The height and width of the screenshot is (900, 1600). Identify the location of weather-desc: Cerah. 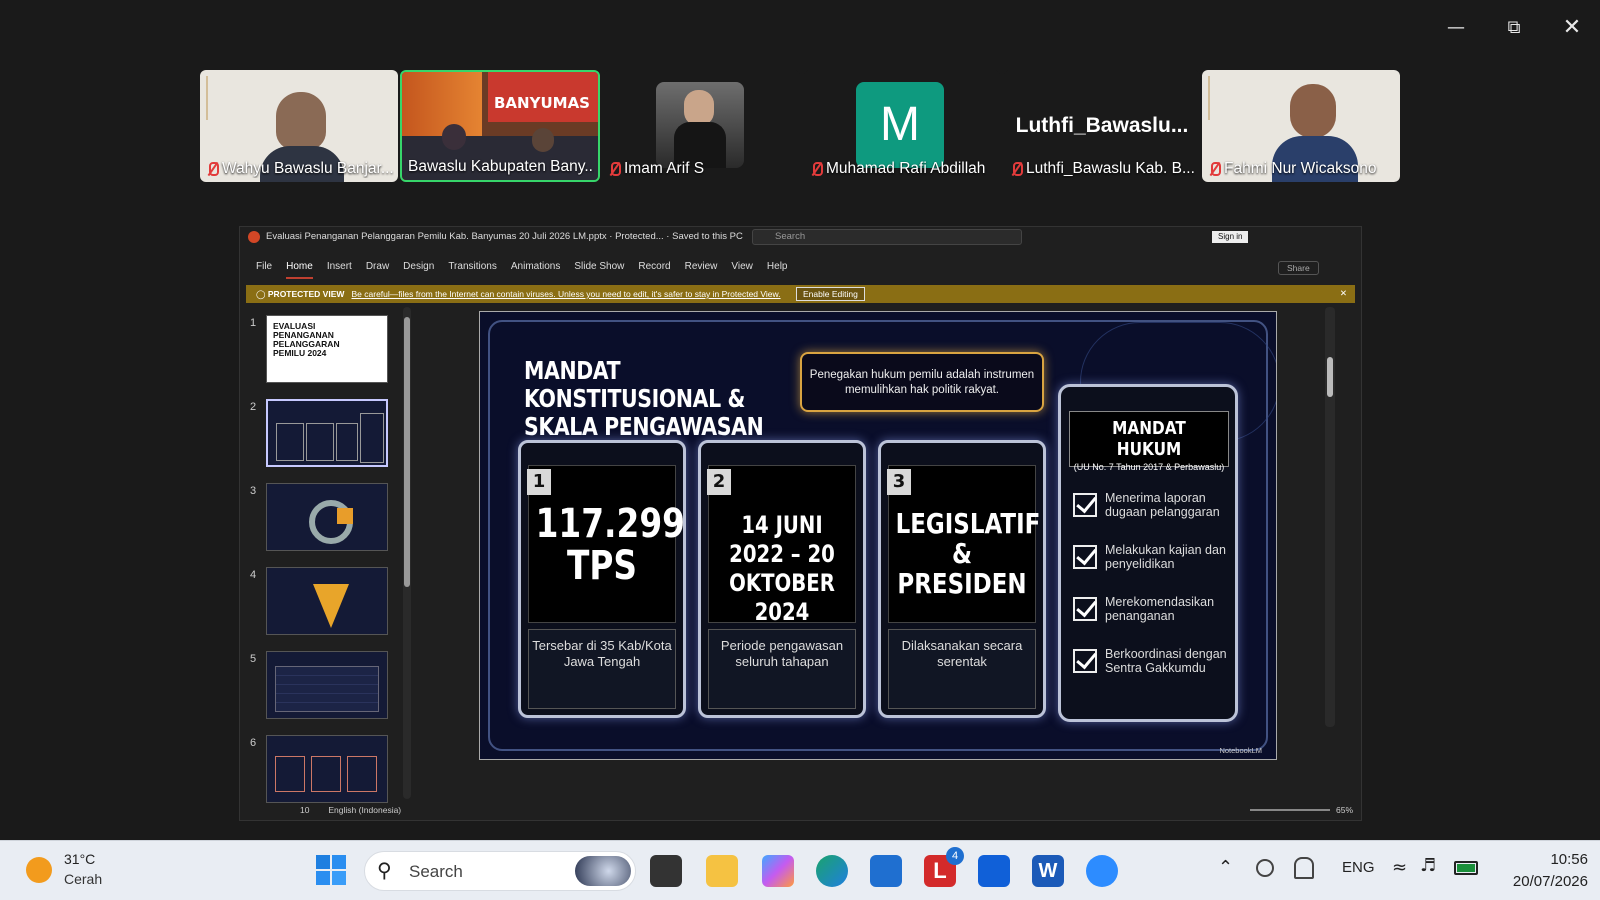
(83, 879).